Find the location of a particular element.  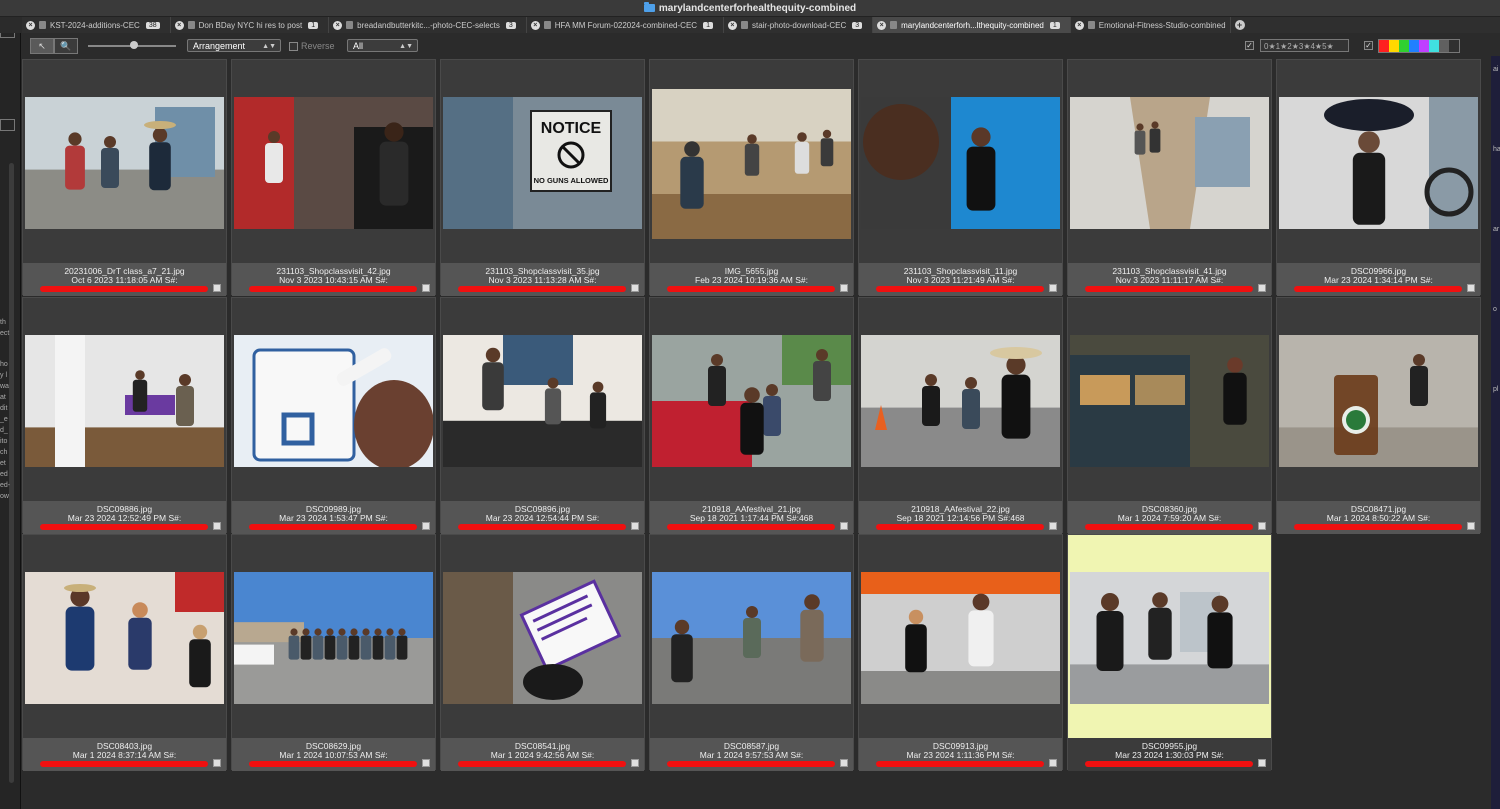

tab: × KST-2024-additions-CEC 38 is located at coordinates (96, 25).